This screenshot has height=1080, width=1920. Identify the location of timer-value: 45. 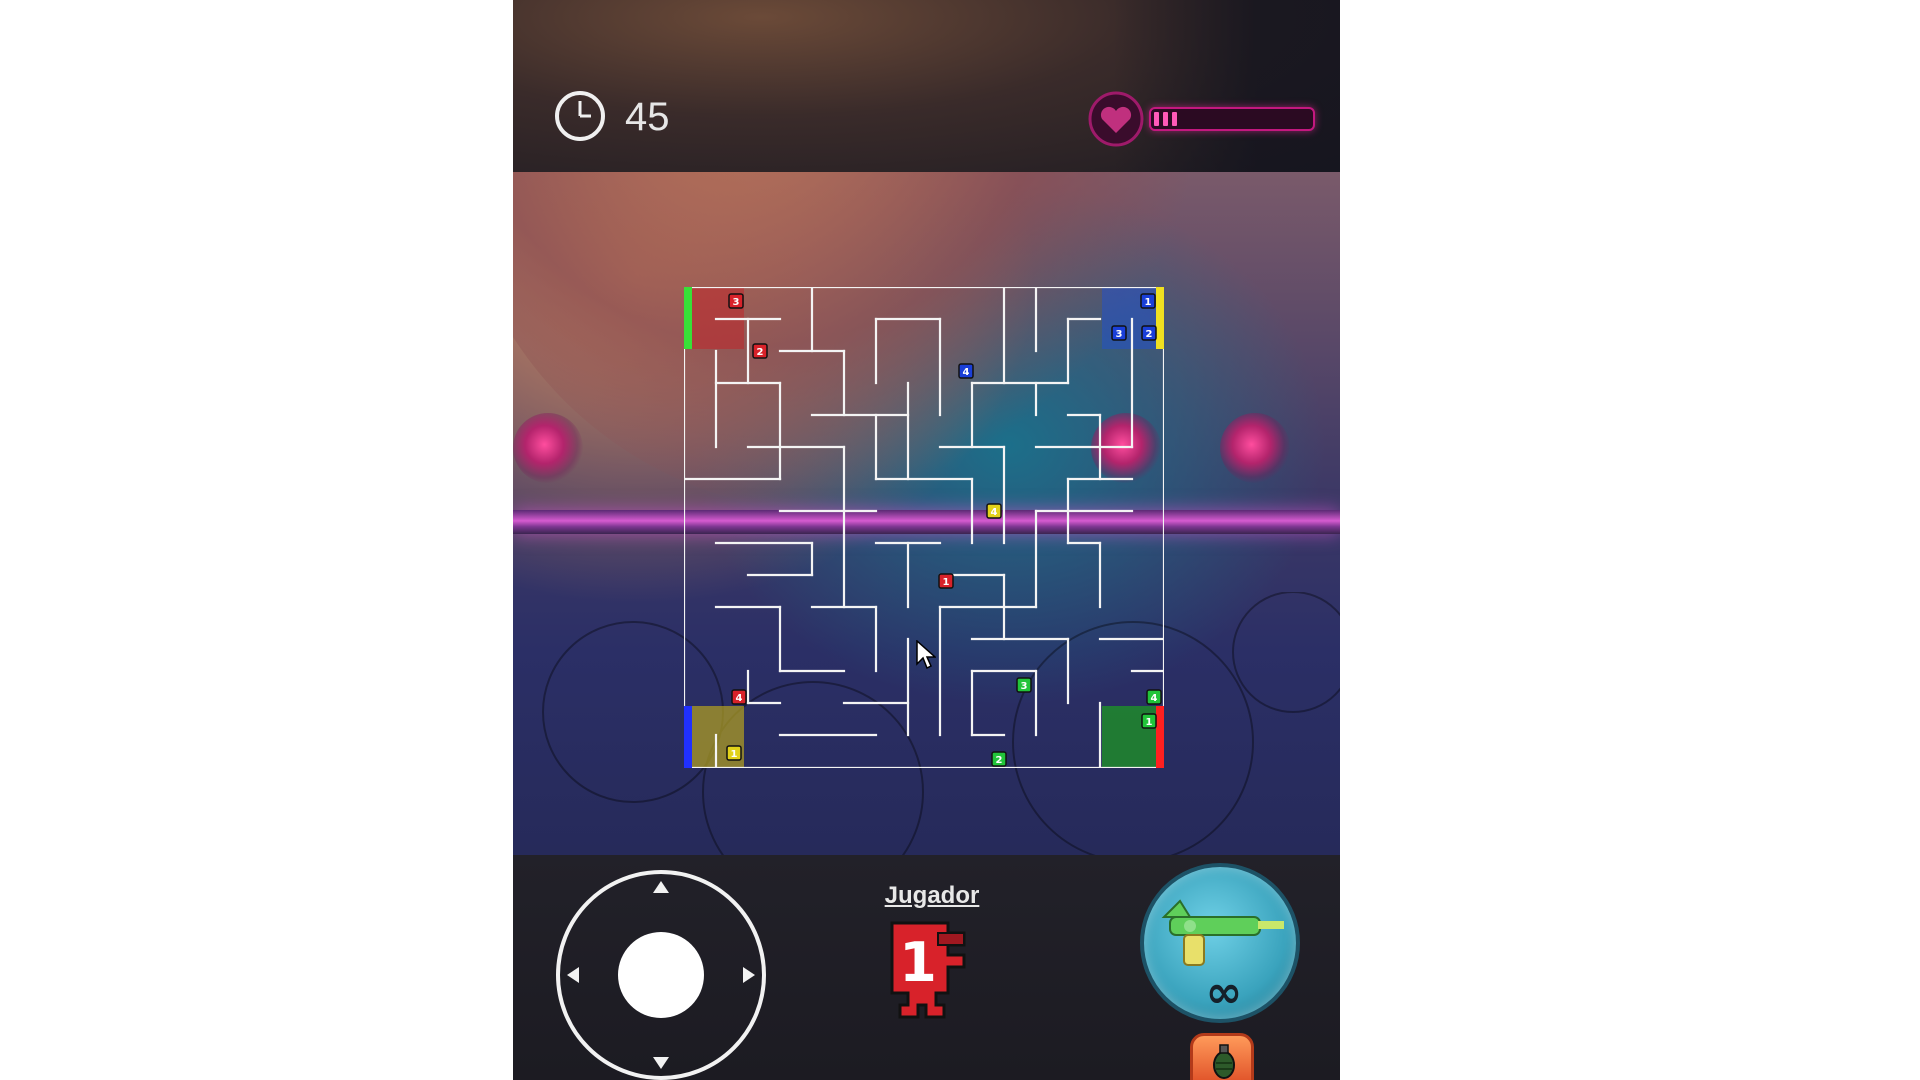
(647, 117).